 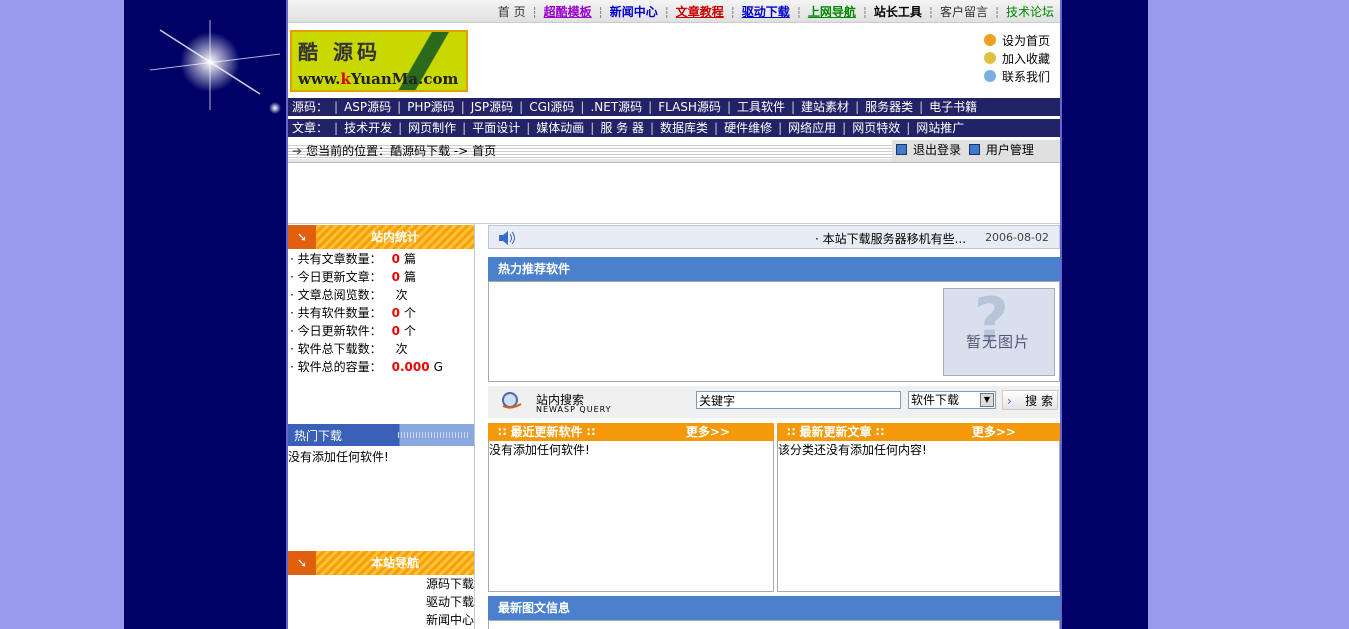 What do you see at coordinates (512, 400) in the screenshot?
I see `magnifier-icon` at bounding box center [512, 400].